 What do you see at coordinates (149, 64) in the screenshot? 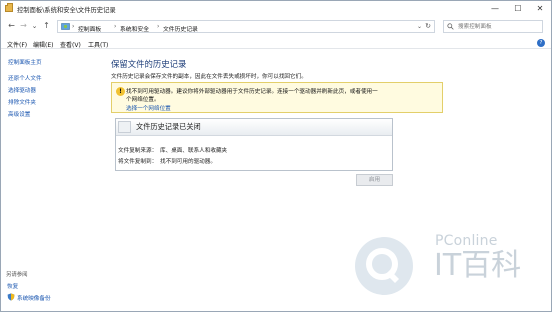
I see `page-title: 保留文件的历史记录` at bounding box center [149, 64].